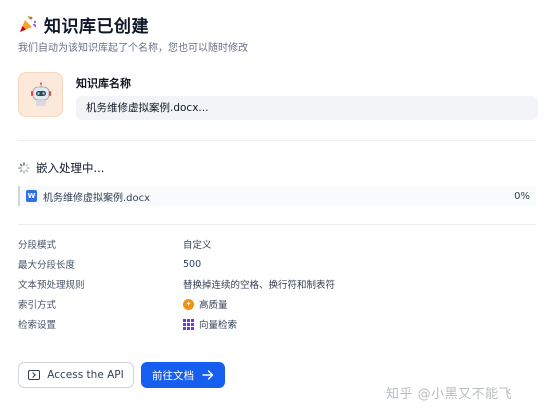 The width and height of the screenshot is (554, 418). What do you see at coordinates (24, 168) in the screenshot?
I see `loading-spinner-icon` at bounding box center [24, 168].